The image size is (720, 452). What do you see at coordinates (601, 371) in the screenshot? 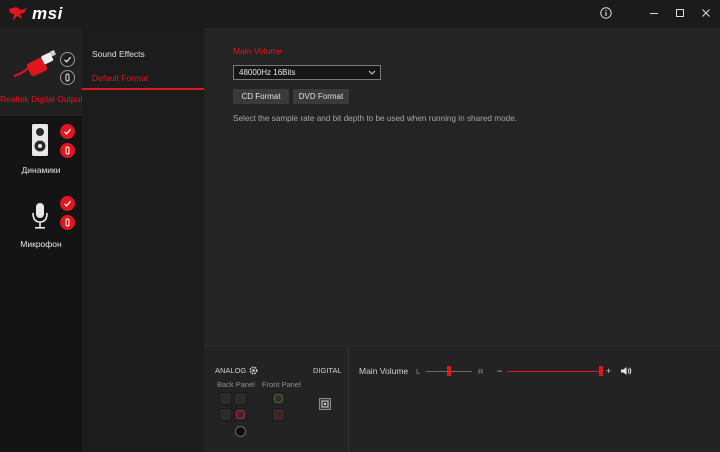
I see `volume-thumb` at bounding box center [601, 371].